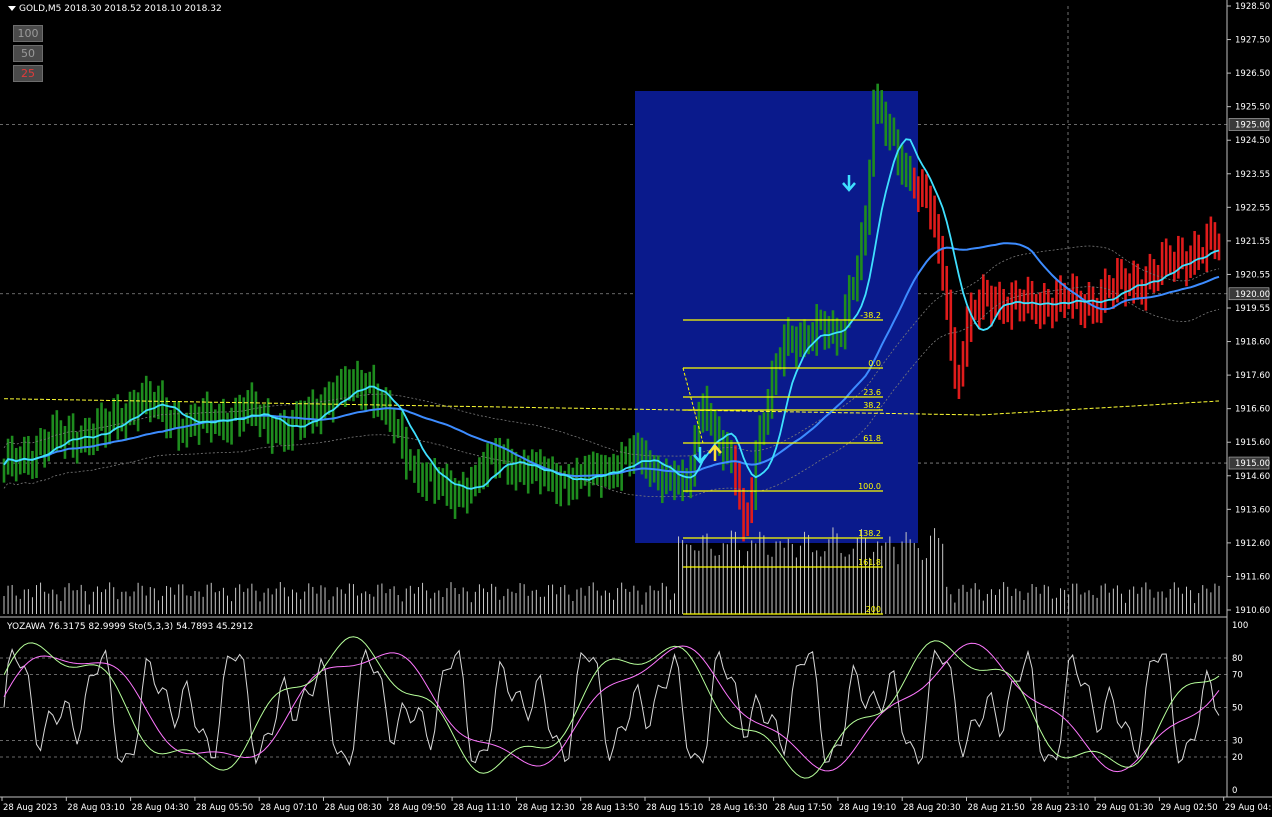 Image resolution: width=1272 pixels, height=817 pixels. I want to click on price-box-label: 1925.00, so click(1252, 125).